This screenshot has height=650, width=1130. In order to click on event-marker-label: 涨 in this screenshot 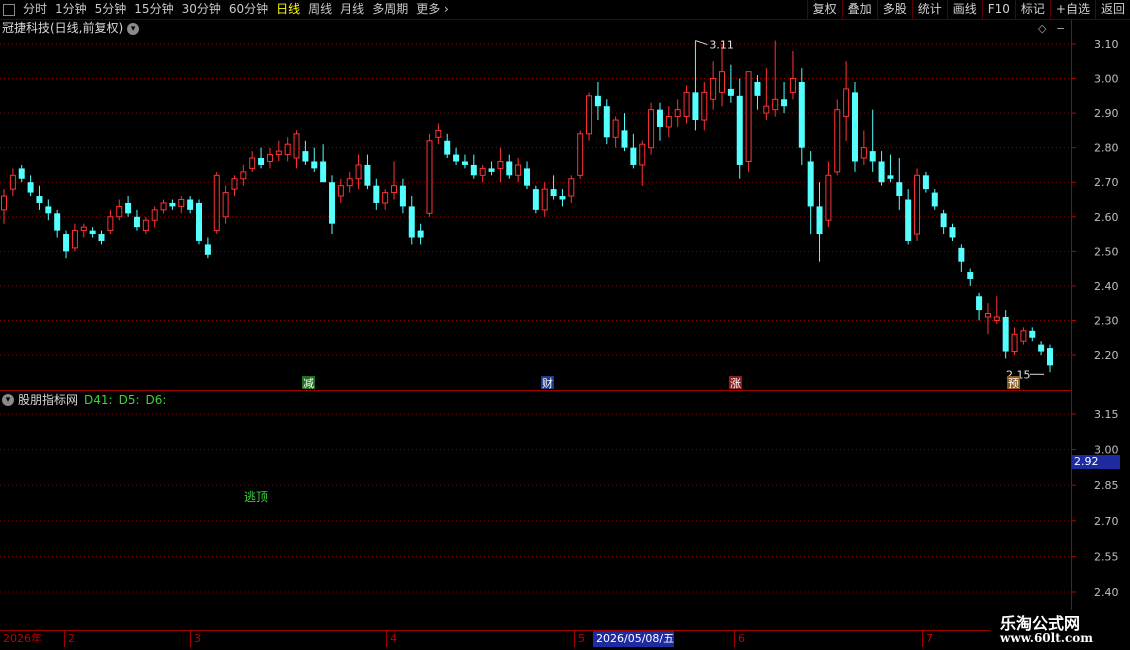, I will do `click(735, 383)`.